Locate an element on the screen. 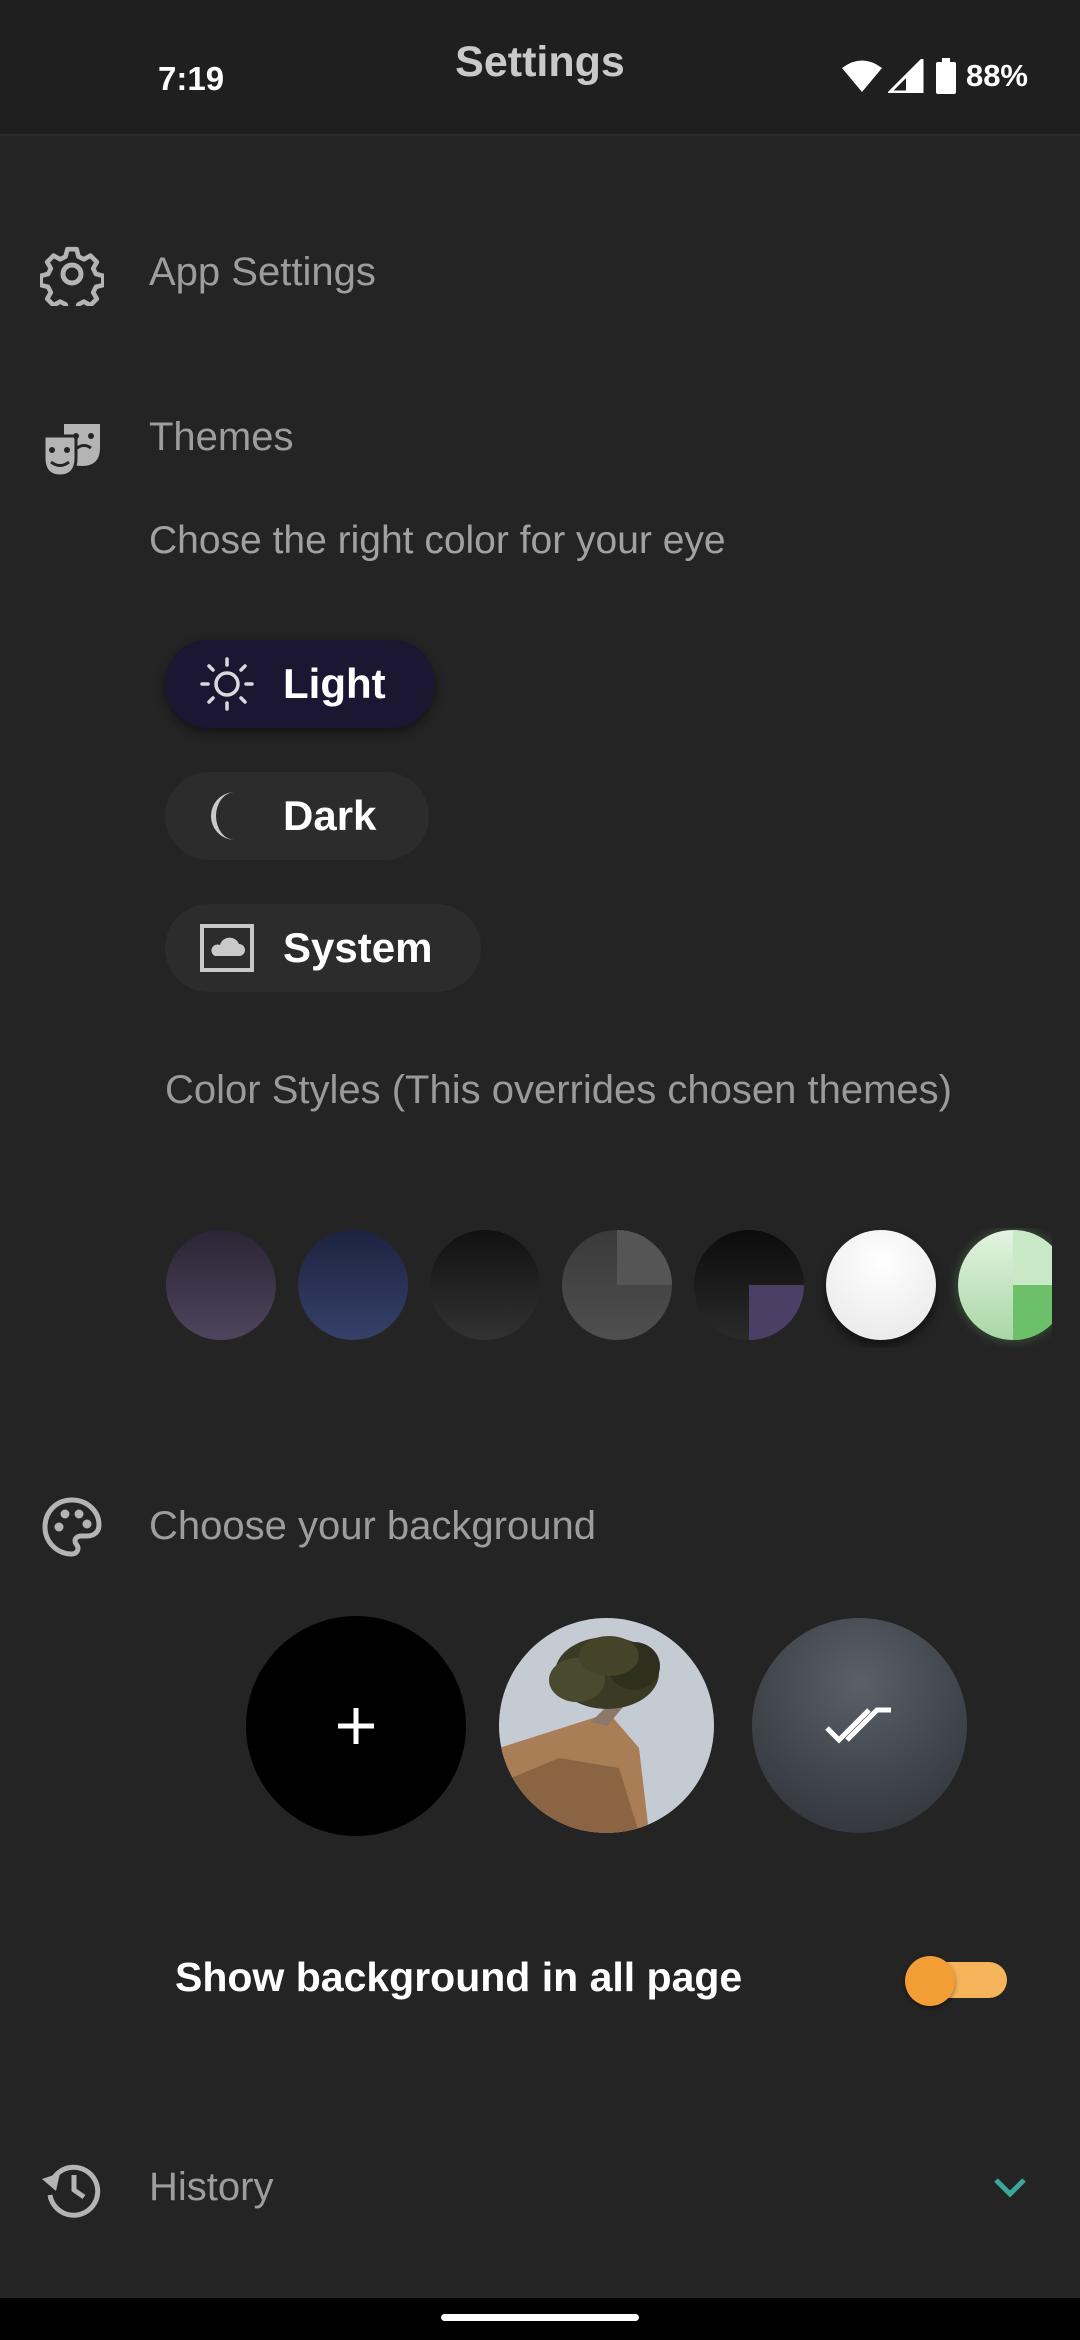 The height and width of the screenshot is (2340, 1080). battery-percentage: 88% is located at coordinates (996, 75).